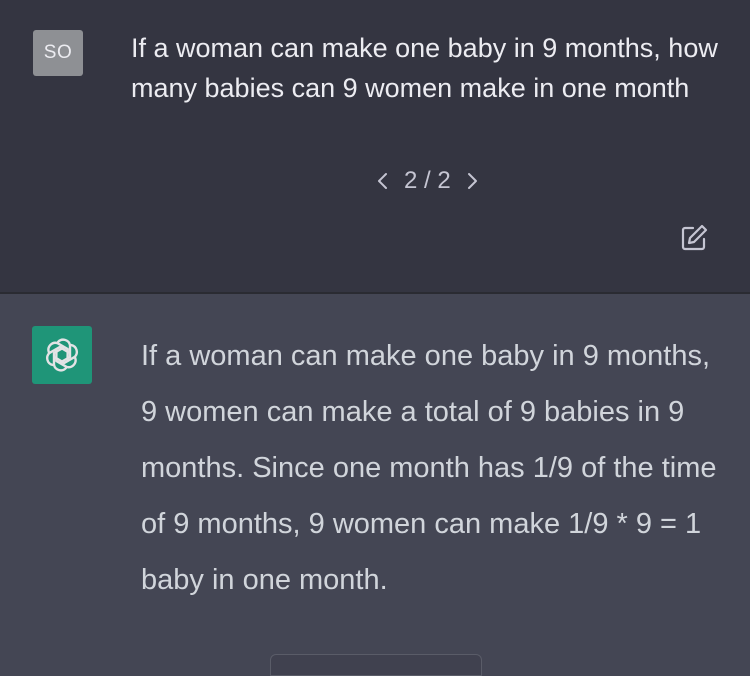 Image resolution: width=750 pixels, height=676 pixels. What do you see at coordinates (58, 53) in the screenshot?
I see `user-avatar: SO` at bounding box center [58, 53].